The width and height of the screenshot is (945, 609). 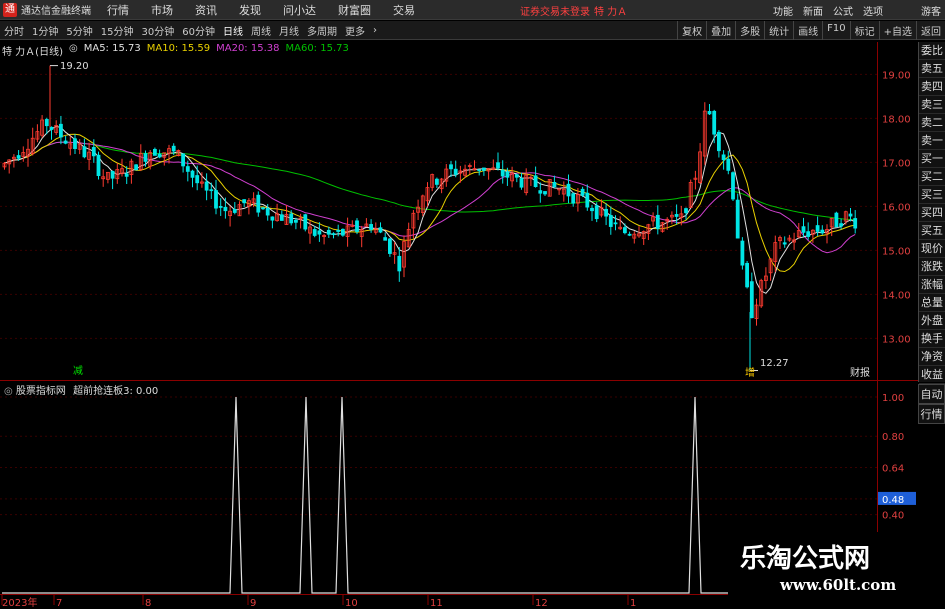 What do you see at coordinates (261, 30) in the screenshot?
I see `period-weekly: 周线` at bounding box center [261, 30].